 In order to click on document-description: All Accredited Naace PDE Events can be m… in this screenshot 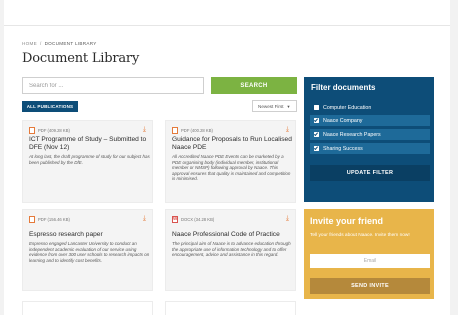, I will do `click(231, 167)`.